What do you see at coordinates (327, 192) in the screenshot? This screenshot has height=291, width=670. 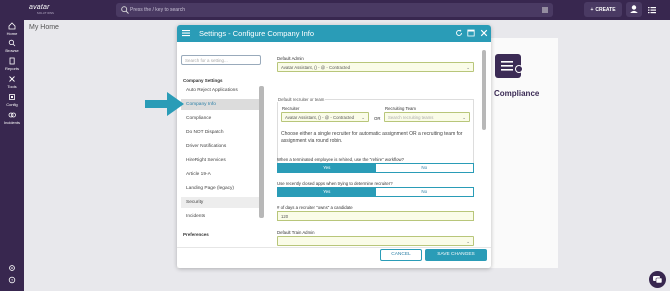 I see `closed-apps-yes-button: Yes` at bounding box center [327, 192].